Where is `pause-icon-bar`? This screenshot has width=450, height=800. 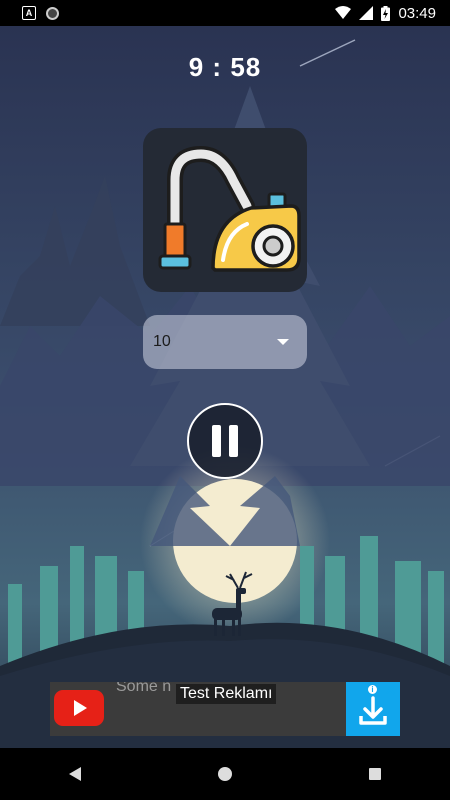
pause-icon-bar is located at coordinates (233, 441).